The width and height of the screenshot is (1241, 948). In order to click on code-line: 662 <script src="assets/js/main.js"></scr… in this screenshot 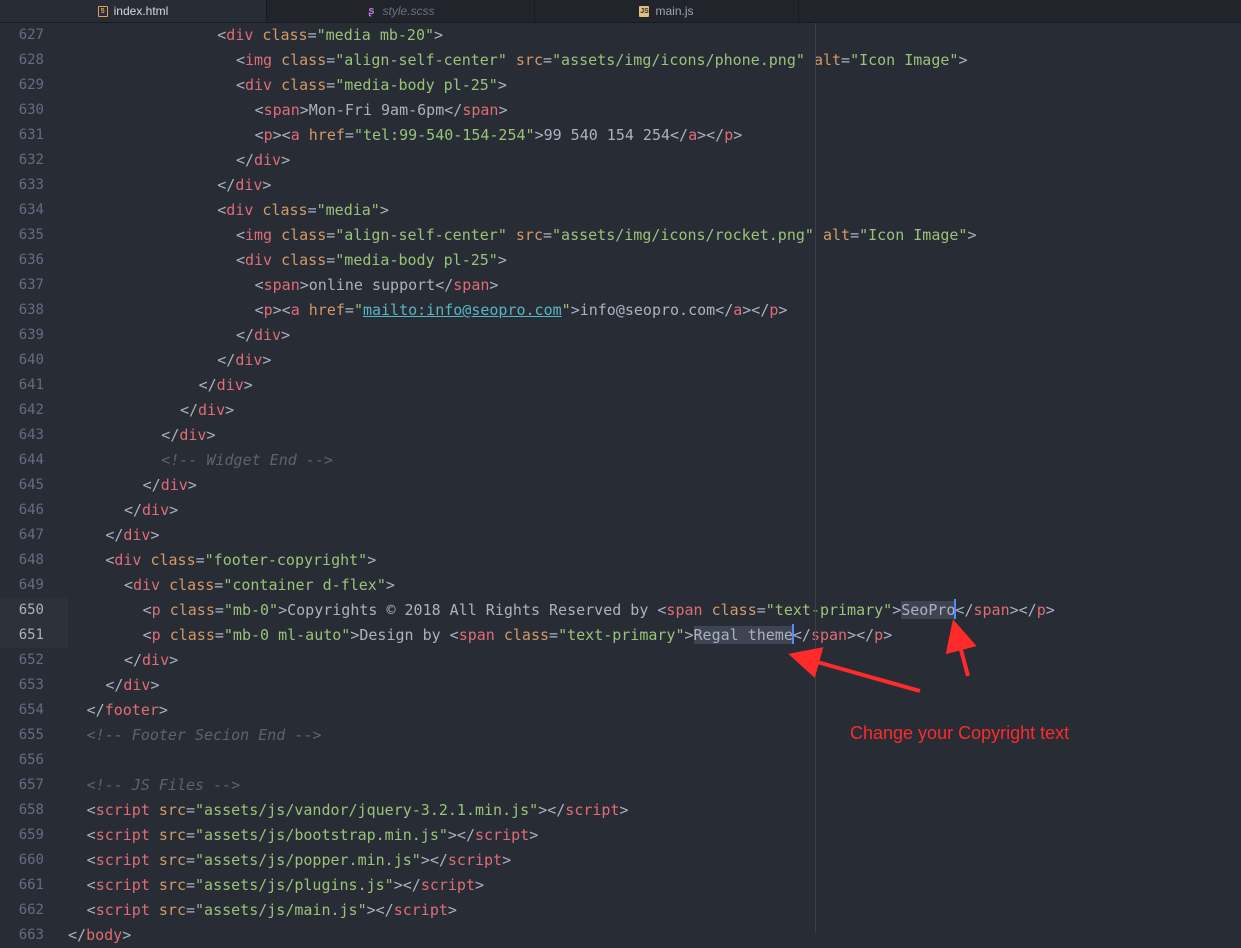, I will do `click(620, 910)`.